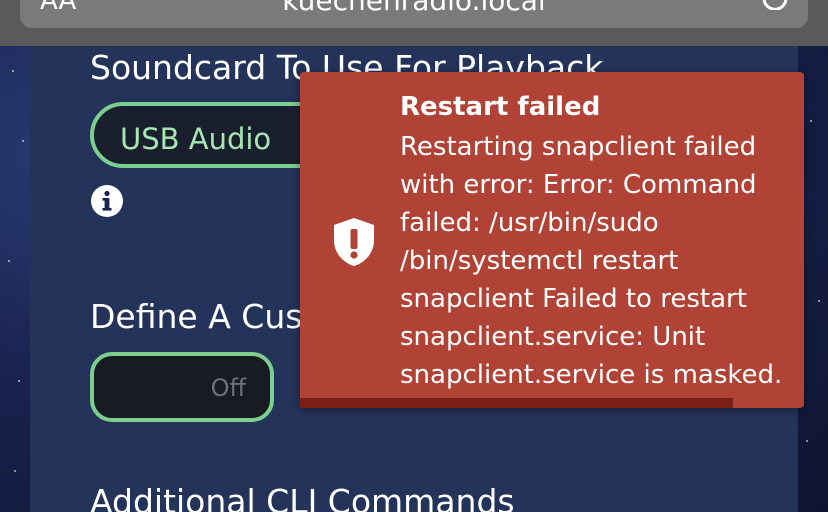  What do you see at coordinates (182, 387) in the screenshot?
I see `custom-latency-toggle: Off` at bounding box center [182, 387].